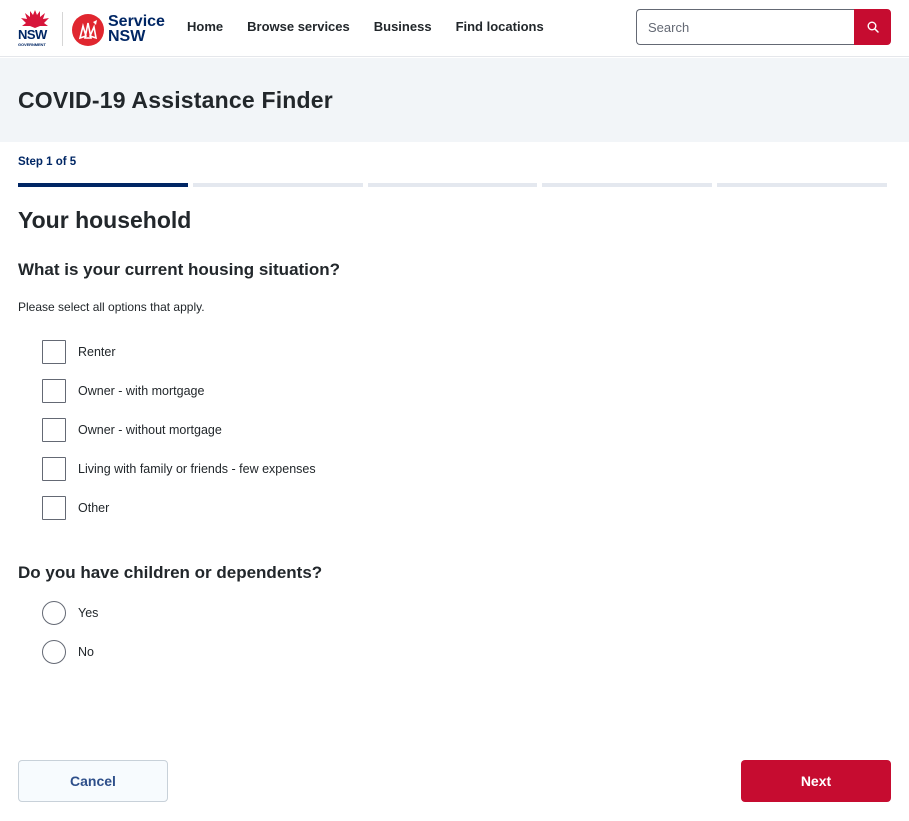  Describe the element at coordinates (141, 391) in the screenshot. I see `checkbox-label: Owner - with mortgage` at that location.